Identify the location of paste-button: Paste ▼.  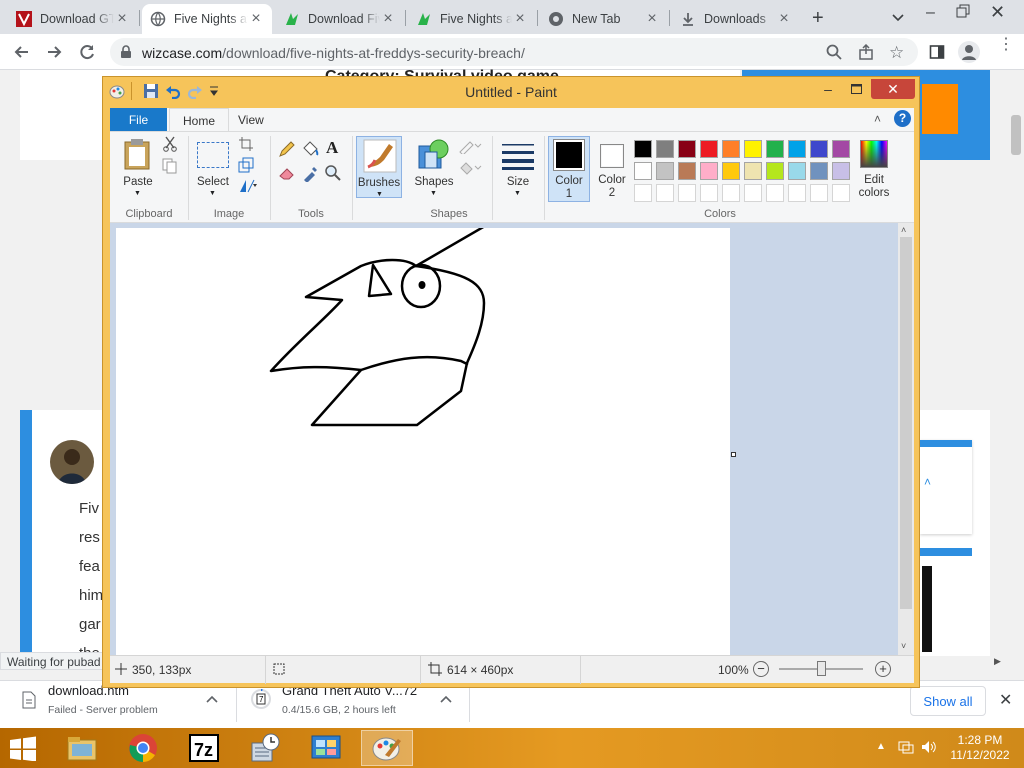
(138, 167).